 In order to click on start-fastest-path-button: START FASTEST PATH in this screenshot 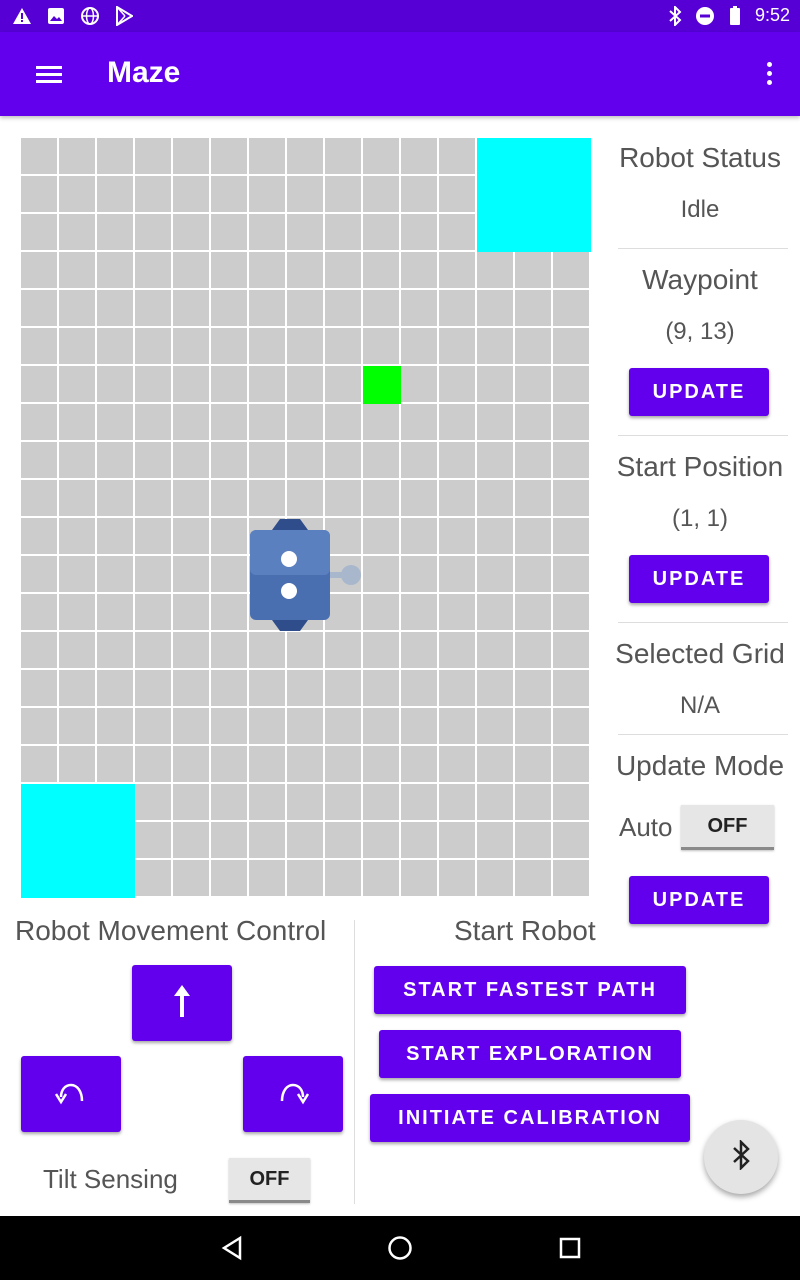, I will do `click(530, 990)`.